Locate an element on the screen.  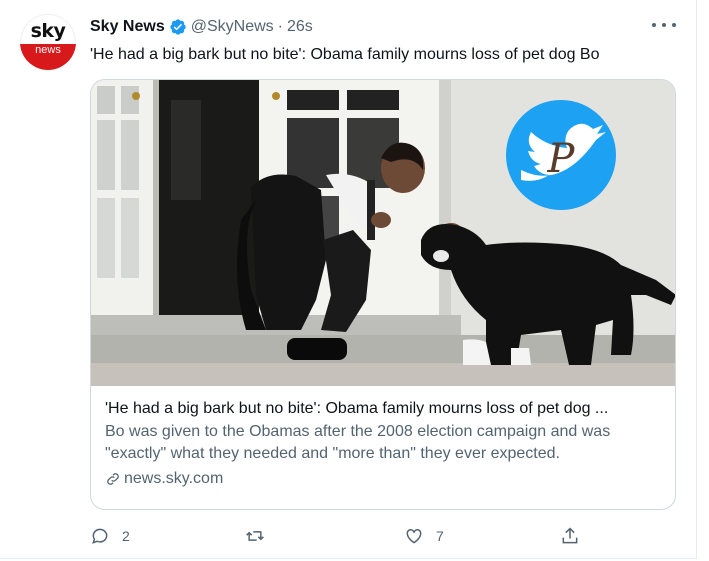
reply-icon is located at coordinates (100, 536).